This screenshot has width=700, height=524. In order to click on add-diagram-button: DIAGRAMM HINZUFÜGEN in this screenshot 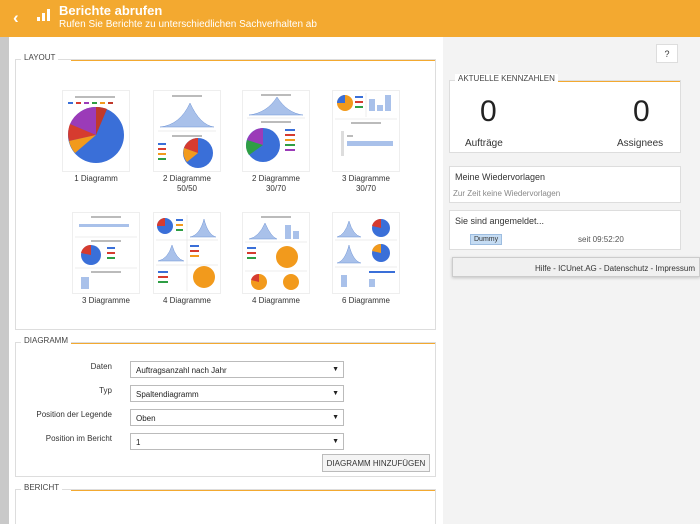, I will do `click(376, 463)`.